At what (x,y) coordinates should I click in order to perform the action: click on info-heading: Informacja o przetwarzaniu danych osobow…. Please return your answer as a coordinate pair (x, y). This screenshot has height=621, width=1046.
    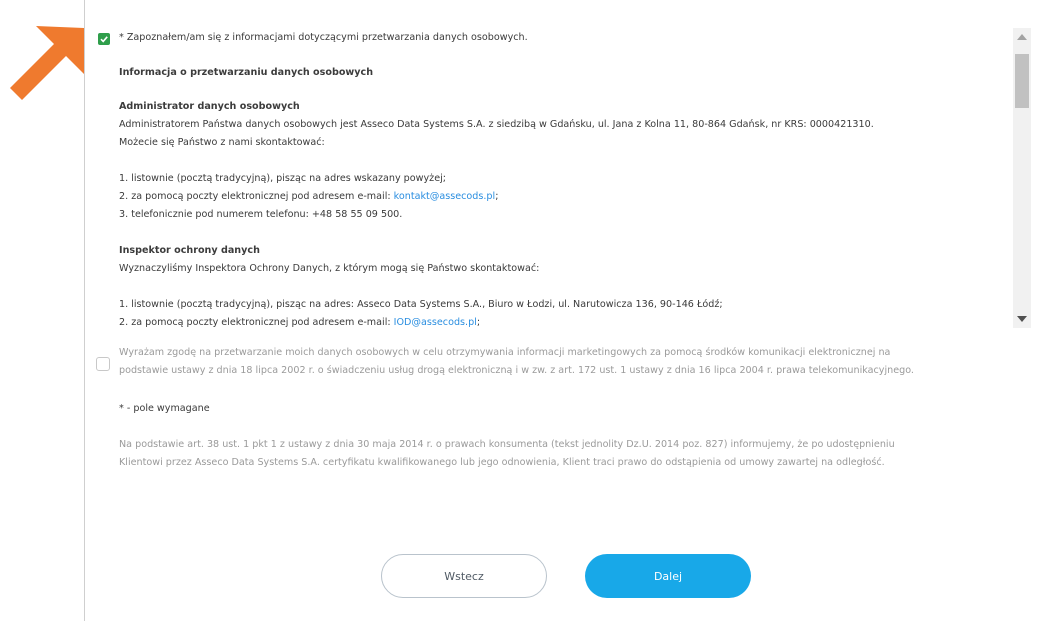
    Looking at the image, I should click on (246, 72).